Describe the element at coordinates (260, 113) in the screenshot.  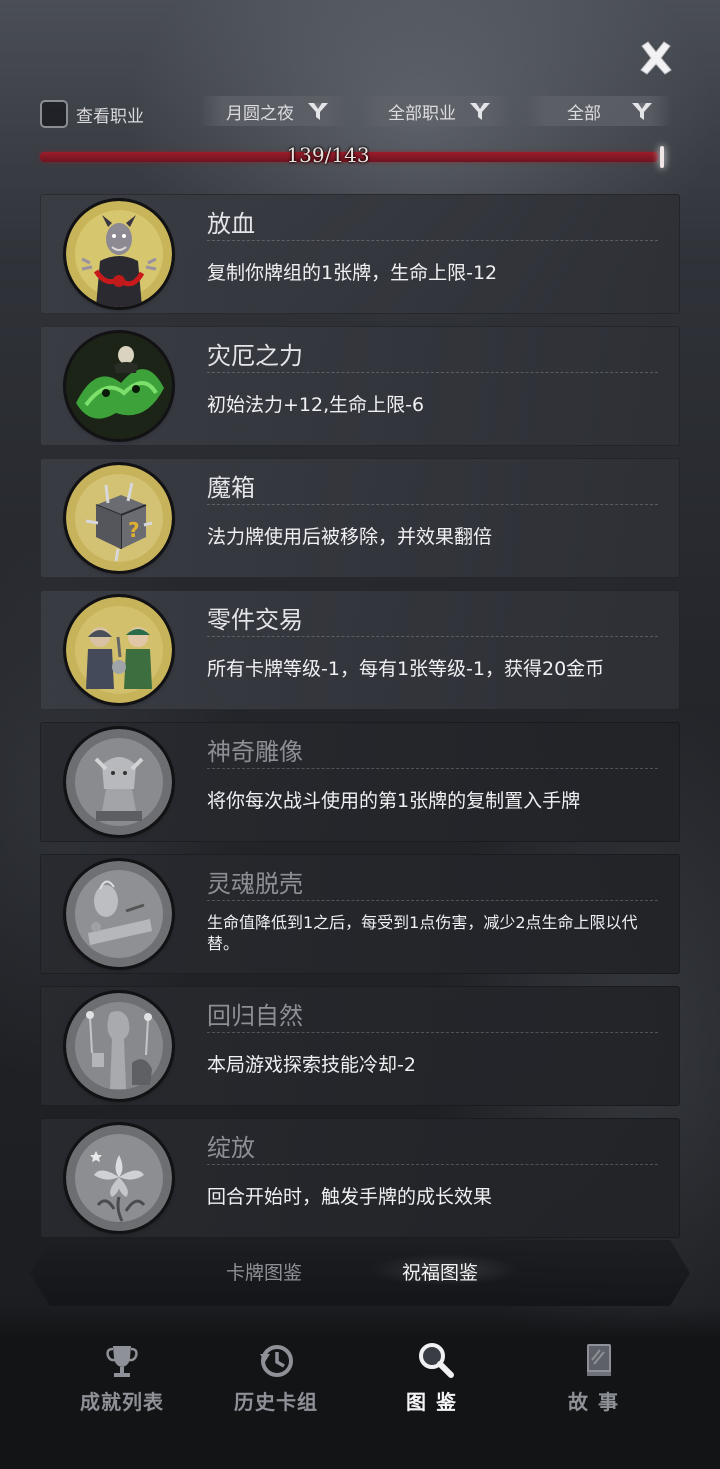
I see `mode-filter-label: 月圆之夜` at that location.